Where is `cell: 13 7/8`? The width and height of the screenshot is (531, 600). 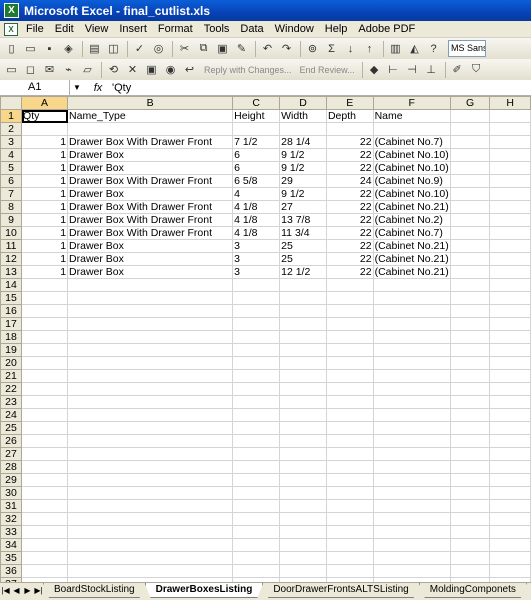
cell: 13 7/8 is located at coordinates (303, 220).